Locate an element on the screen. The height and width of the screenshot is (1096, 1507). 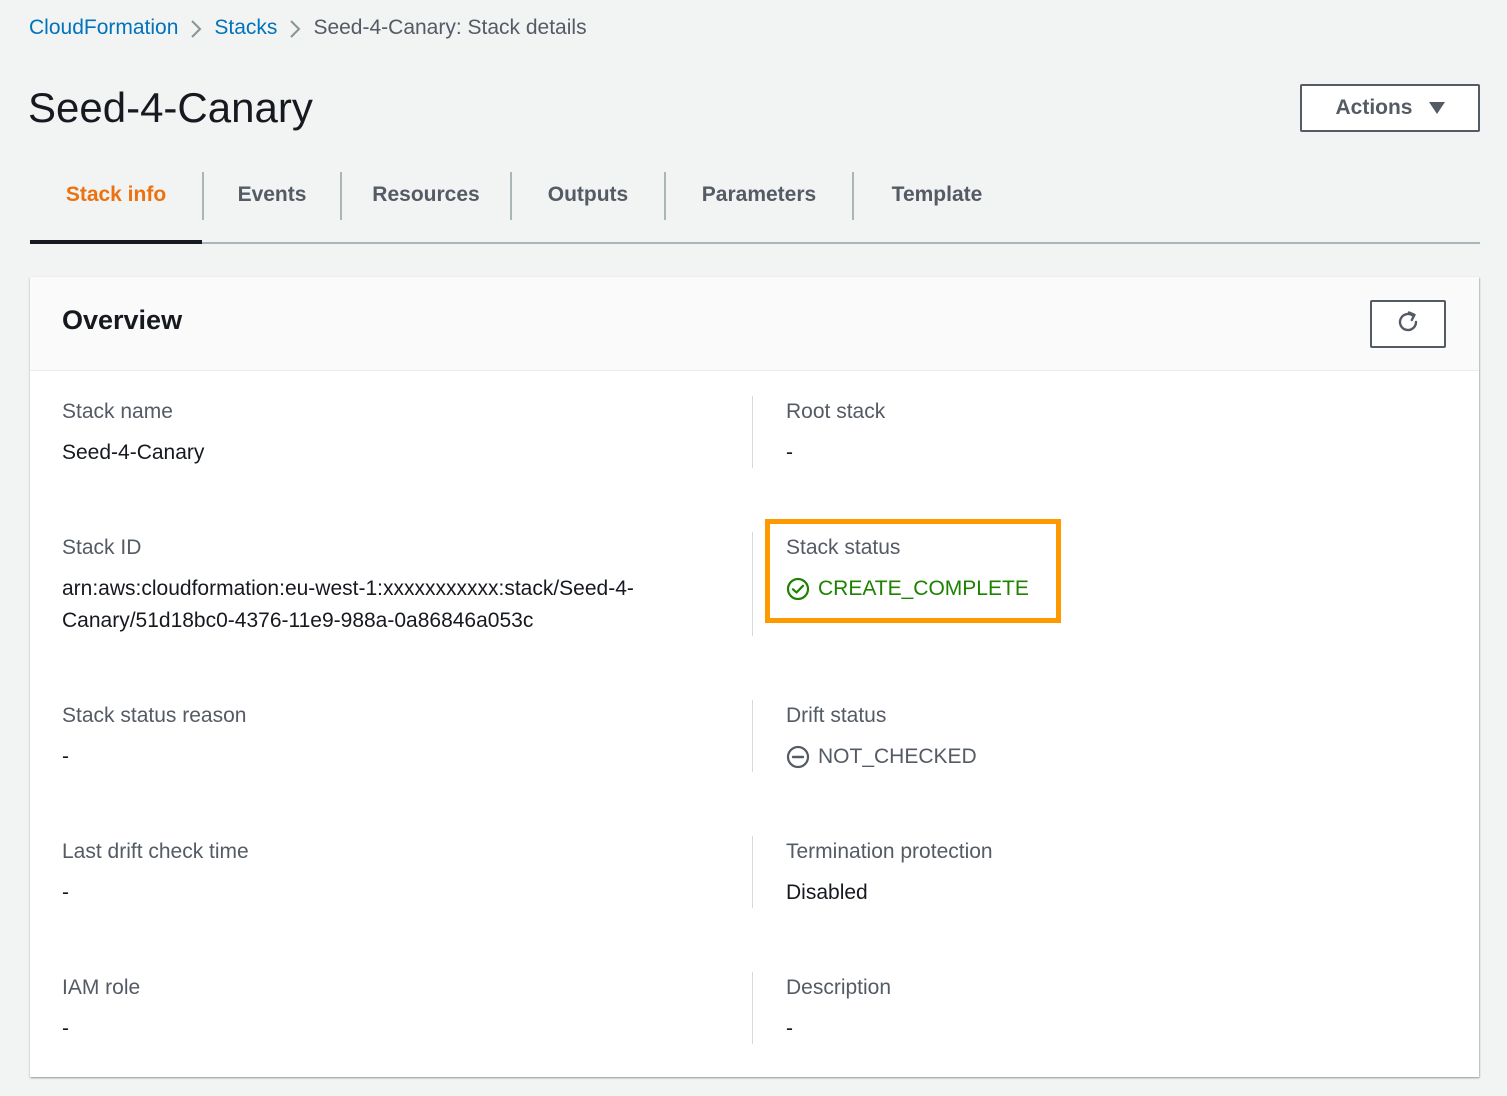
refresh-button is located at coordinates (1408, 324).